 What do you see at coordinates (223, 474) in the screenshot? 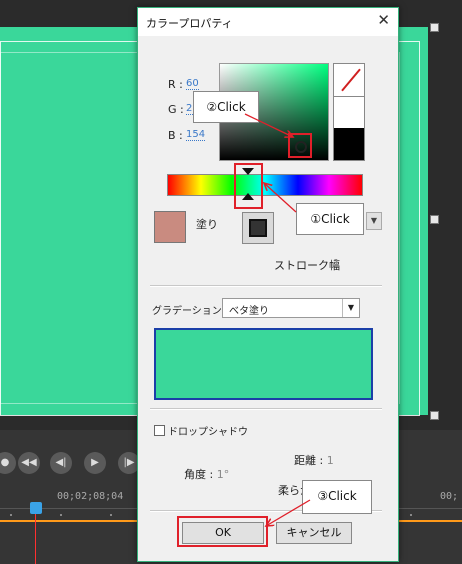
I see `angle-value: 1°` at bounding box center [223, 474].